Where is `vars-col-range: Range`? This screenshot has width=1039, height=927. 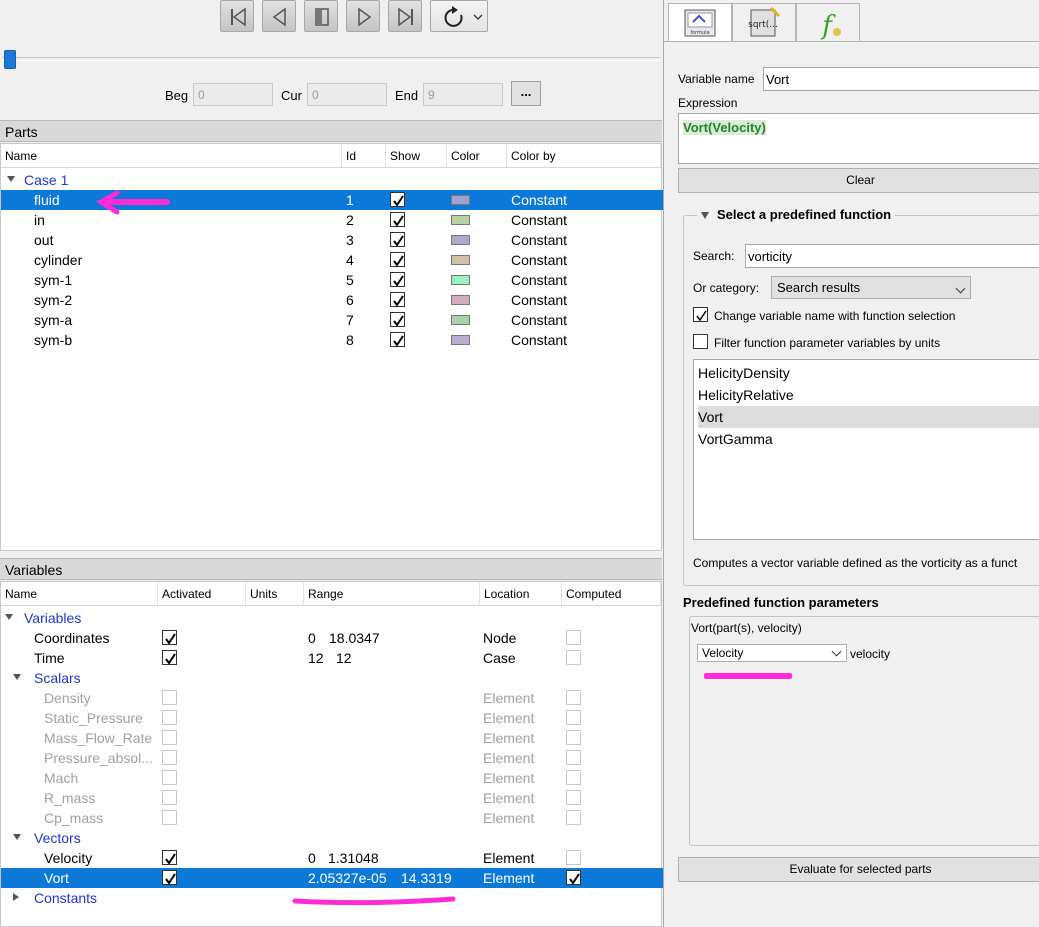
vars-col-range: Range is located at coordinates (392, 594).